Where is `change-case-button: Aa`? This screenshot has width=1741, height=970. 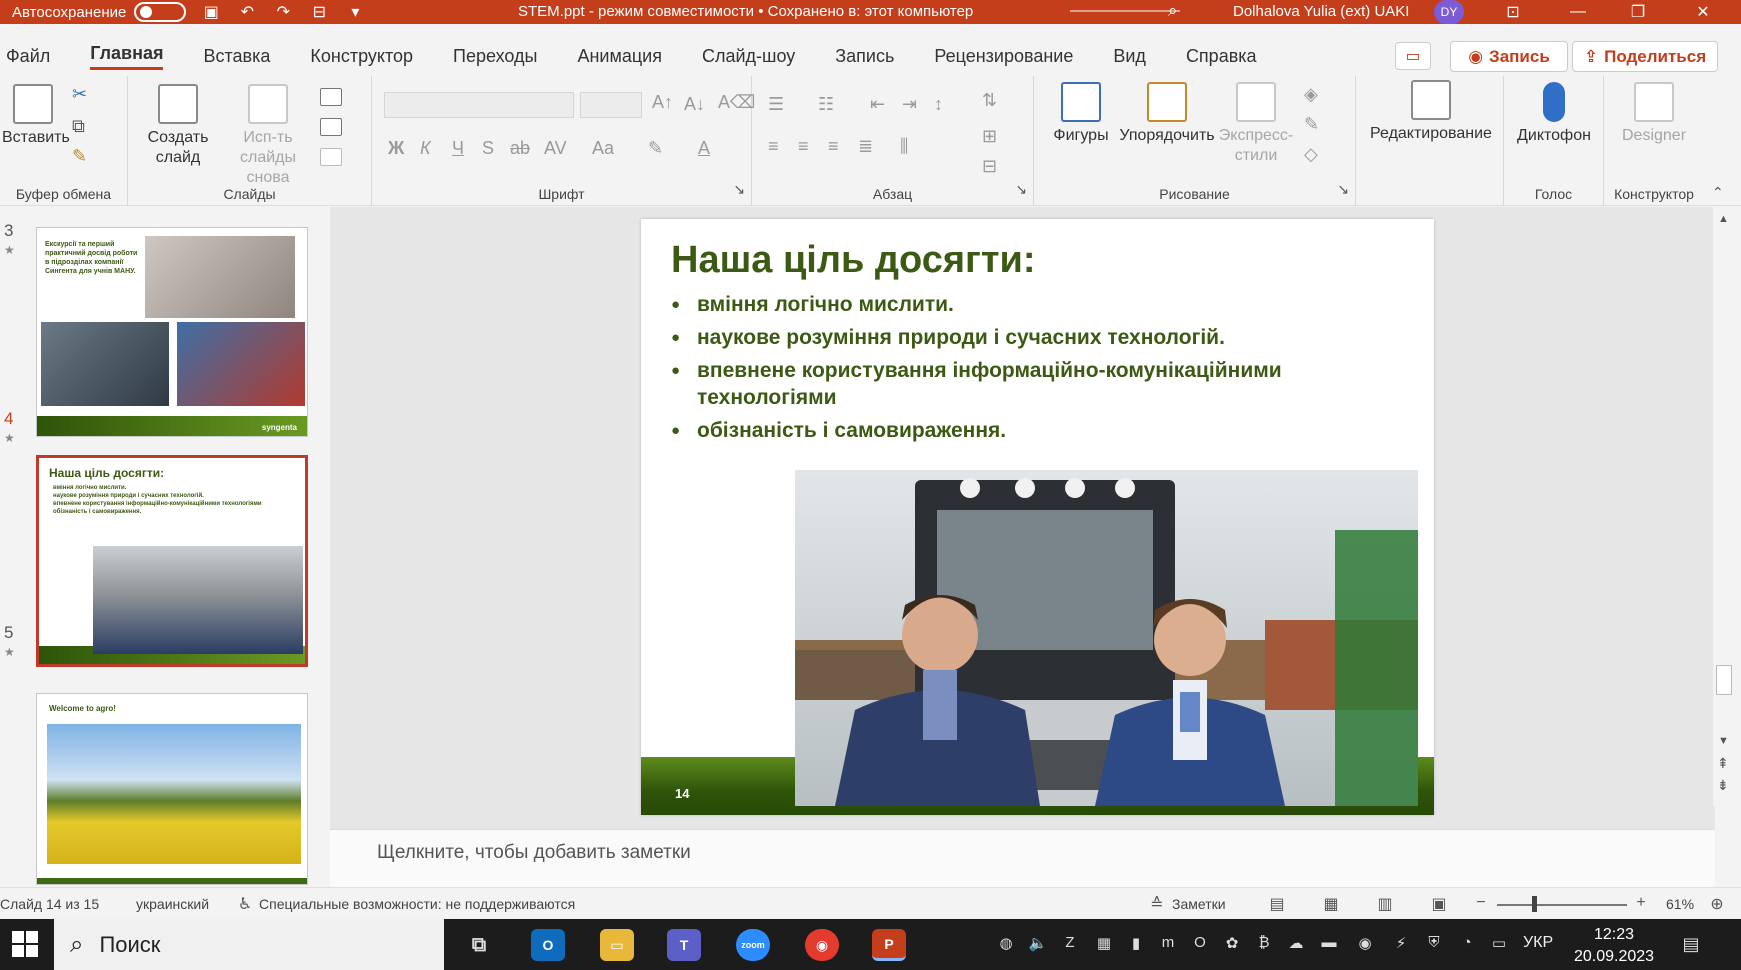
change-case-button: Aa is located at coordinates (603, 148).